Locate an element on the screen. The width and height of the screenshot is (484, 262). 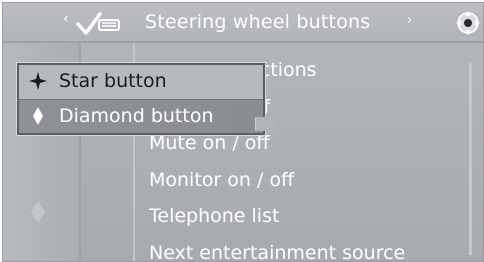
right-arrow-icon: › is located at coordinates (409, 20).